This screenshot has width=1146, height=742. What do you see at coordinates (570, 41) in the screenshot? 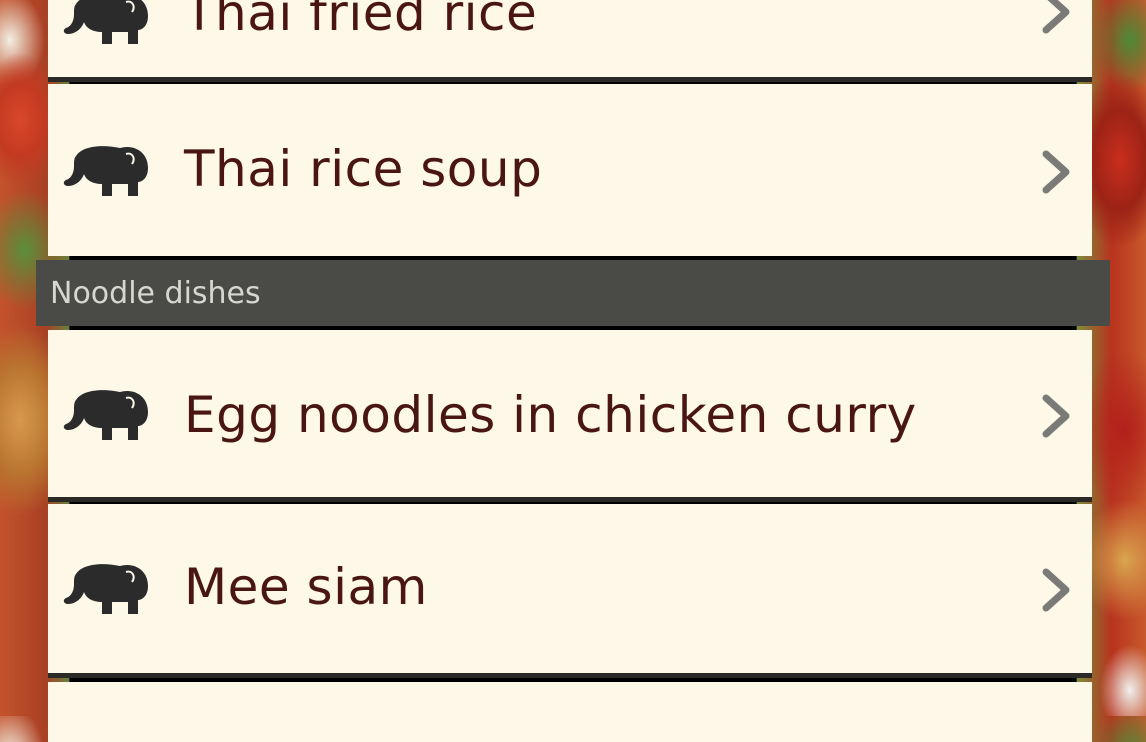
I see `list-item-thai-fried-rice: Thai fried rice` at bounding box center [570, 41].